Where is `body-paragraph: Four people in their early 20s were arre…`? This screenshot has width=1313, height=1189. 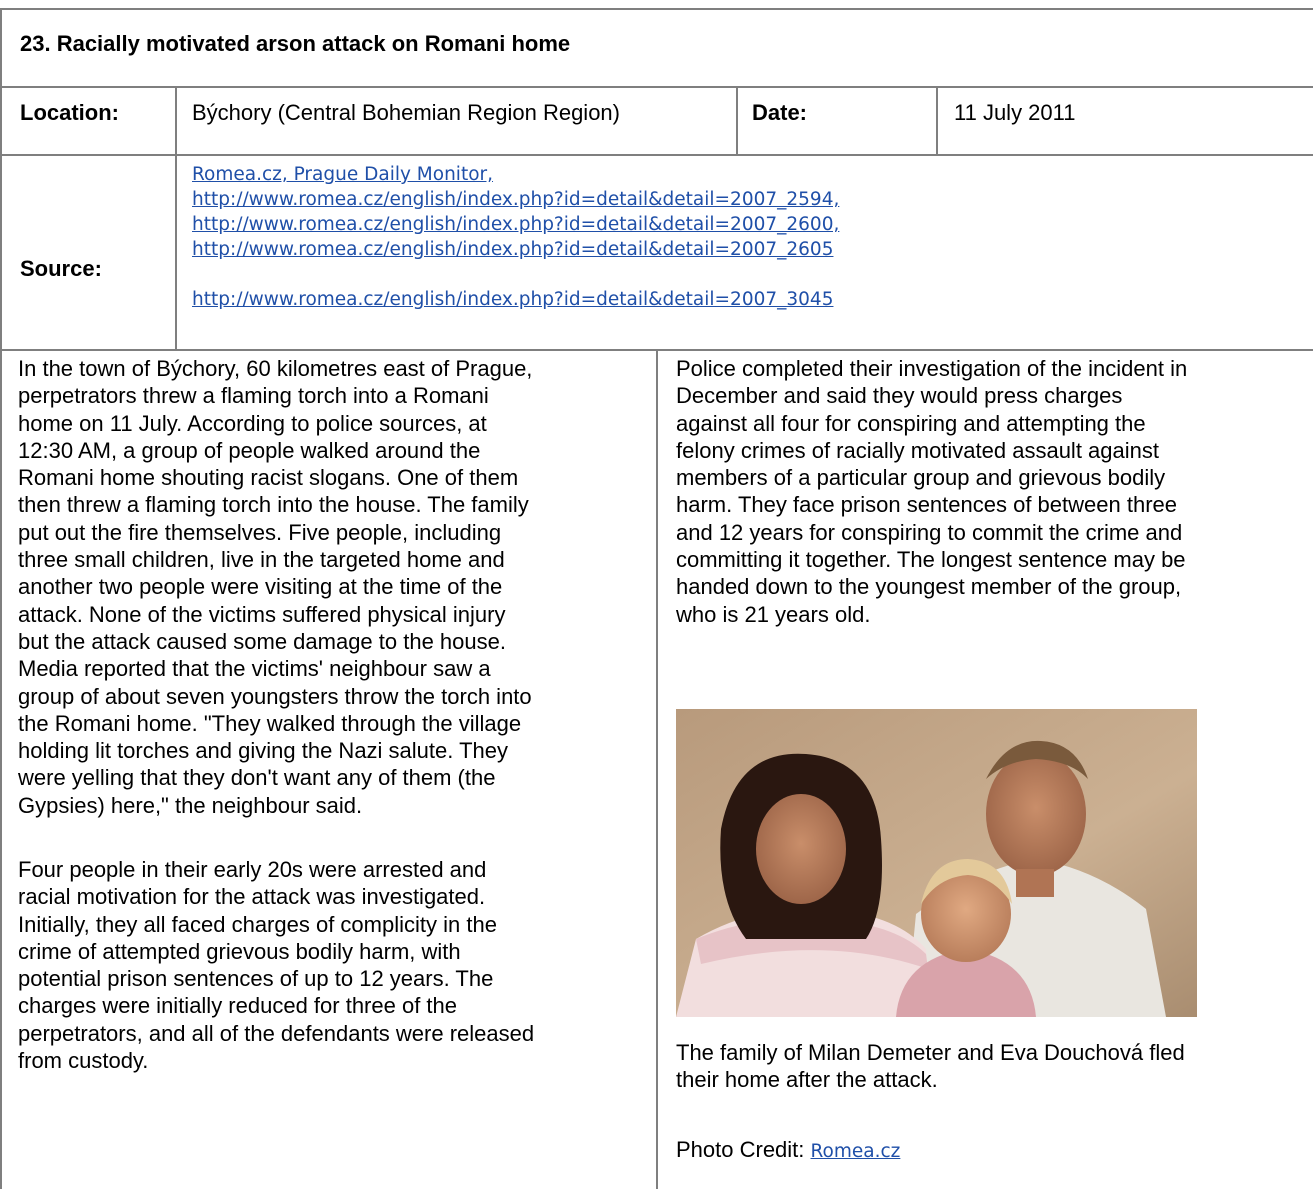
body-paragraph: Four people in their early 20s were arre… is located at coordinates (276, 965).